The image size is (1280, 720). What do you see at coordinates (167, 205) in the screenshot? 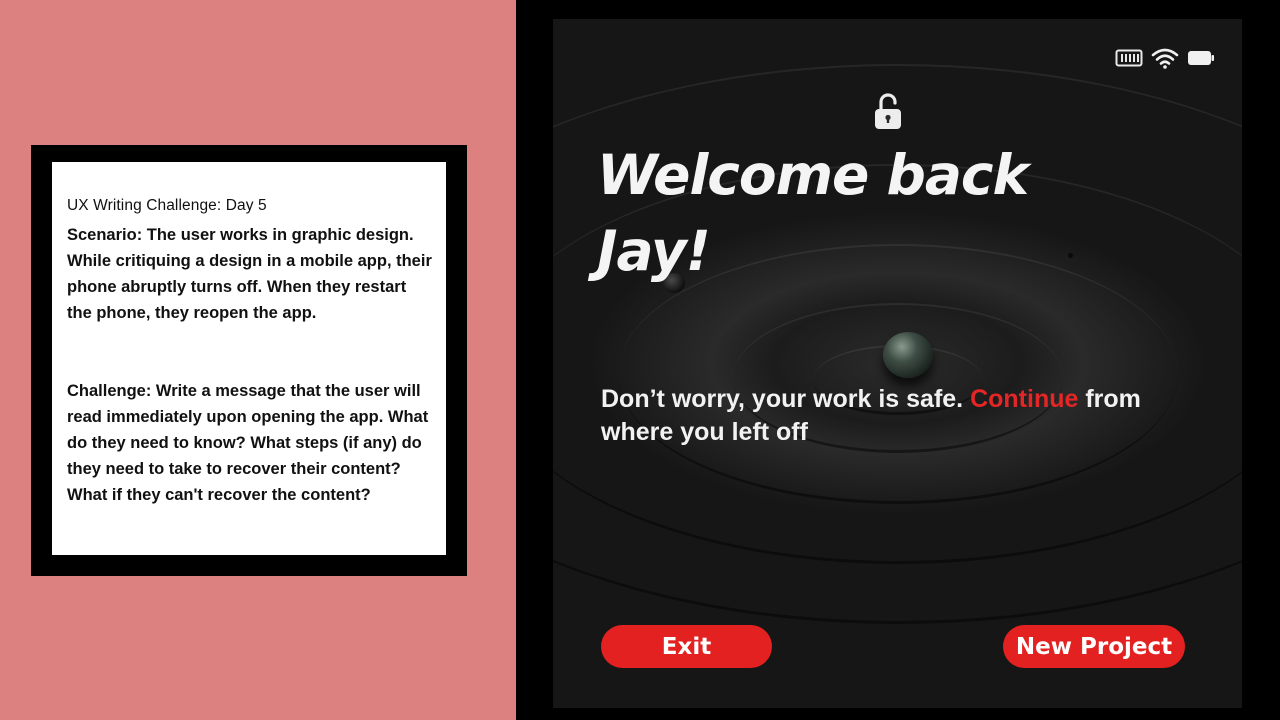
I see `challenge-title: UX Writing Challenge: Day 5` at bounding box center [167, 205].